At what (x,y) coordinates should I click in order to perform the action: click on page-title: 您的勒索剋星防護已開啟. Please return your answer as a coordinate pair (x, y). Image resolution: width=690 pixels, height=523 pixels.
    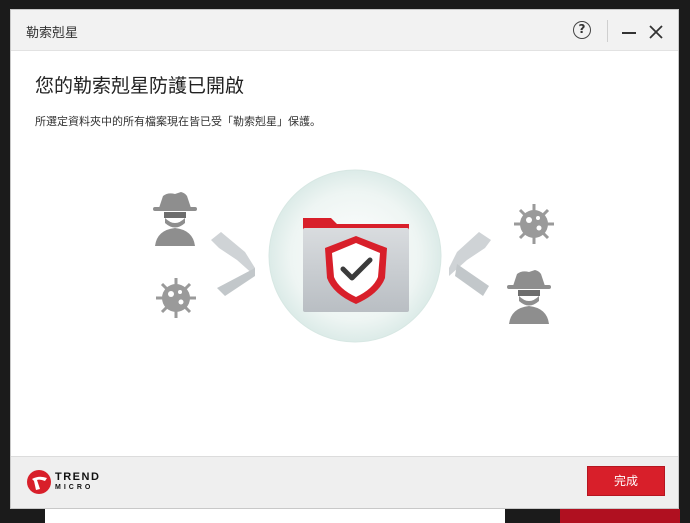
    Looking at the image, I should click on (140, 86).